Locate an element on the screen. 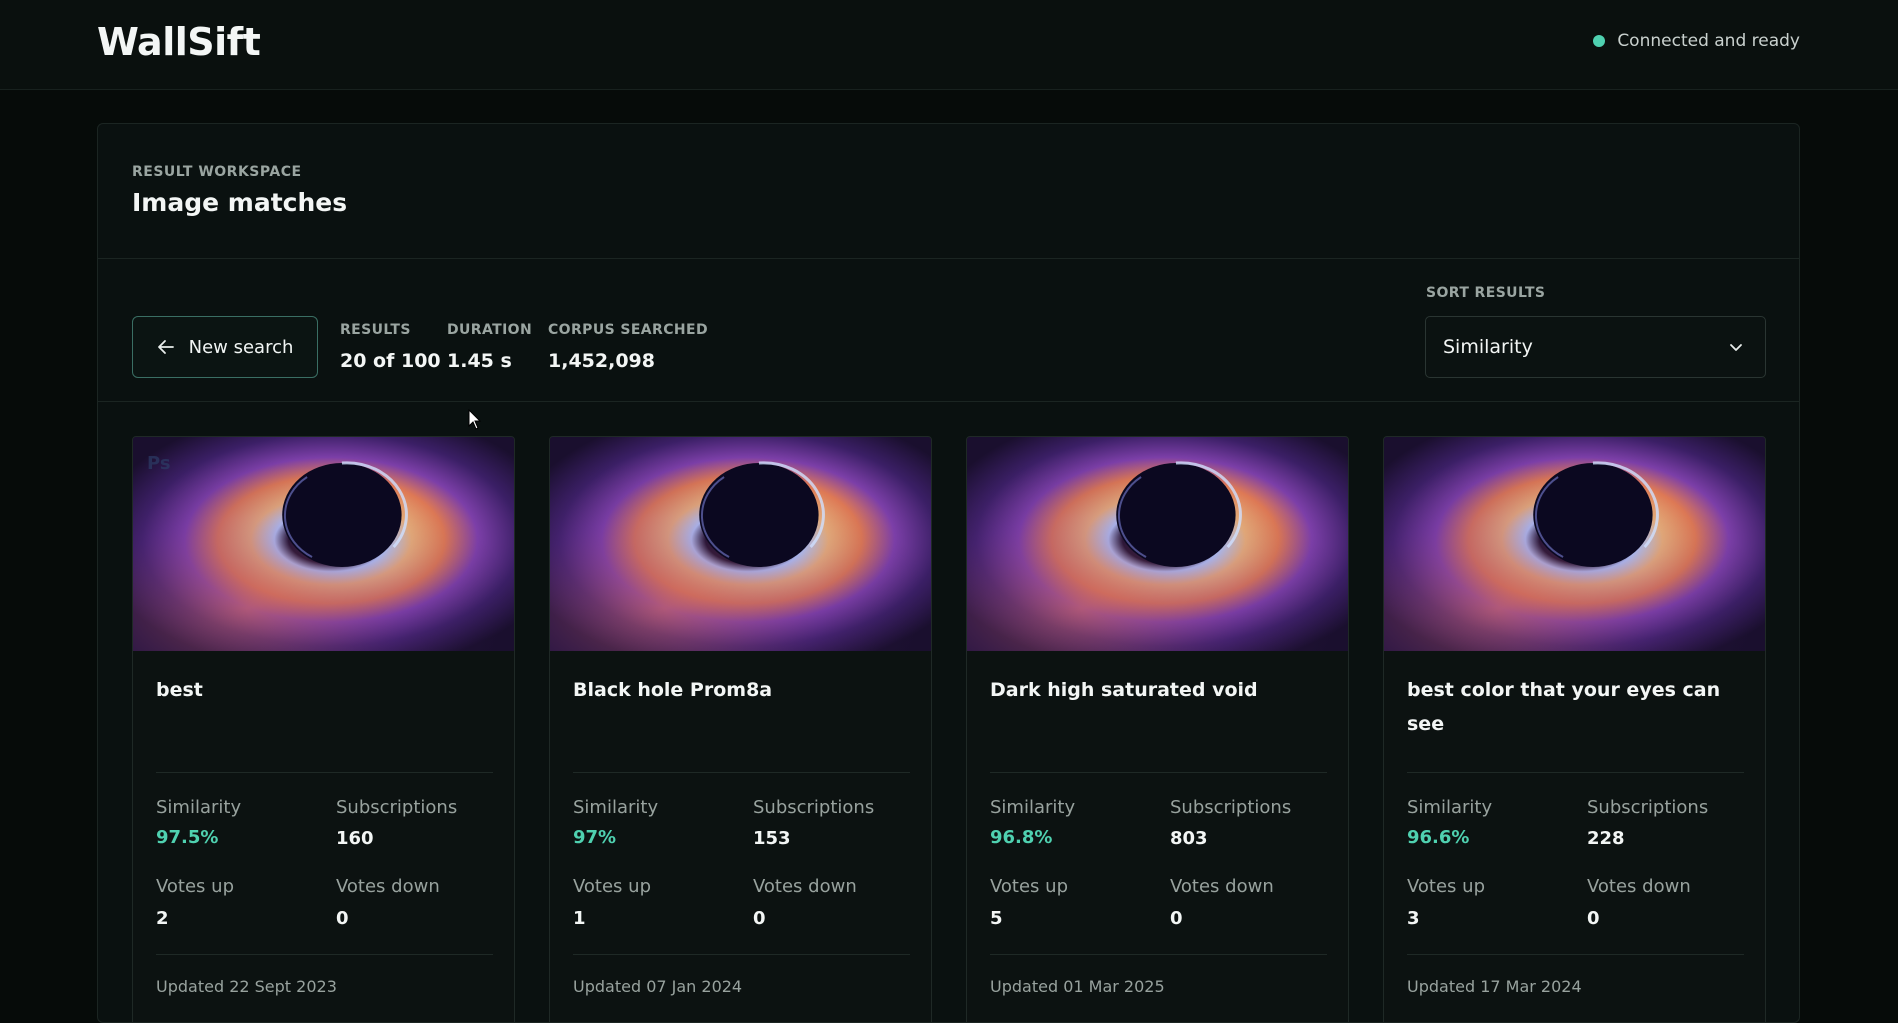 Image resolution: width=1898 pixels, height=1023 pixels. stat-duration-label: DURATION is located at coordinates (490, 330).